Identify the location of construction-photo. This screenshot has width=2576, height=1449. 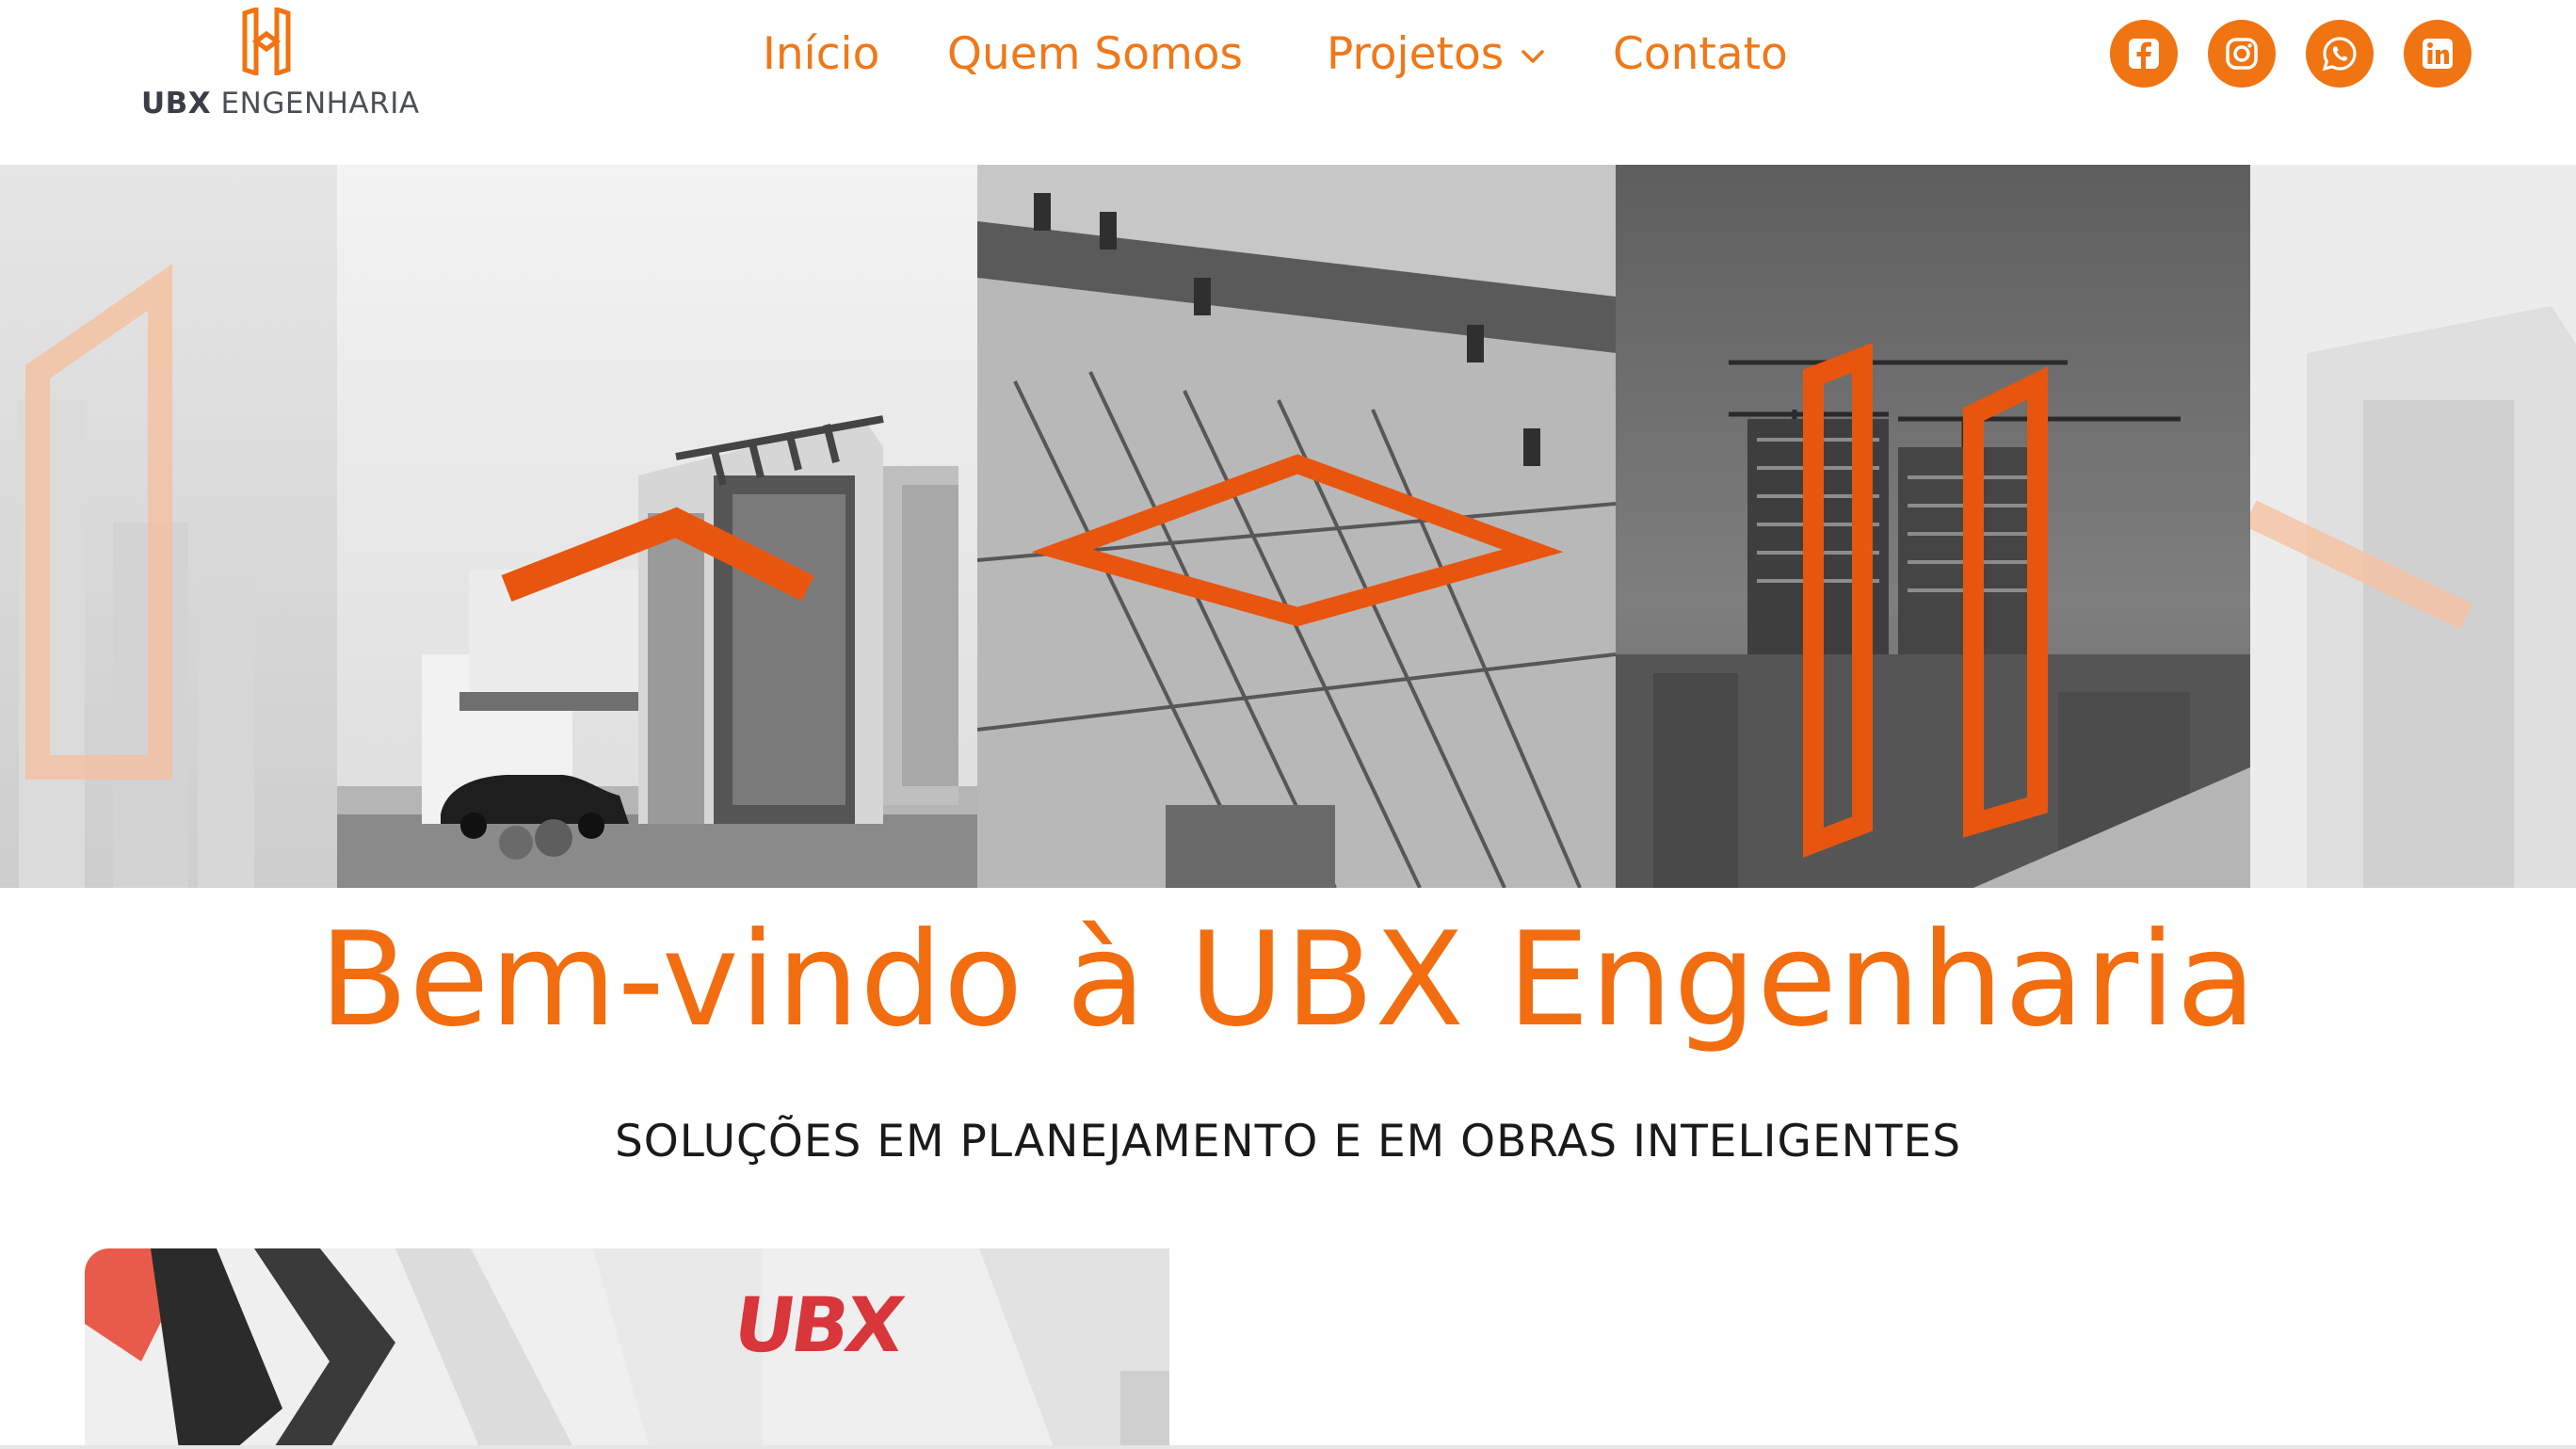
(1296, 526).